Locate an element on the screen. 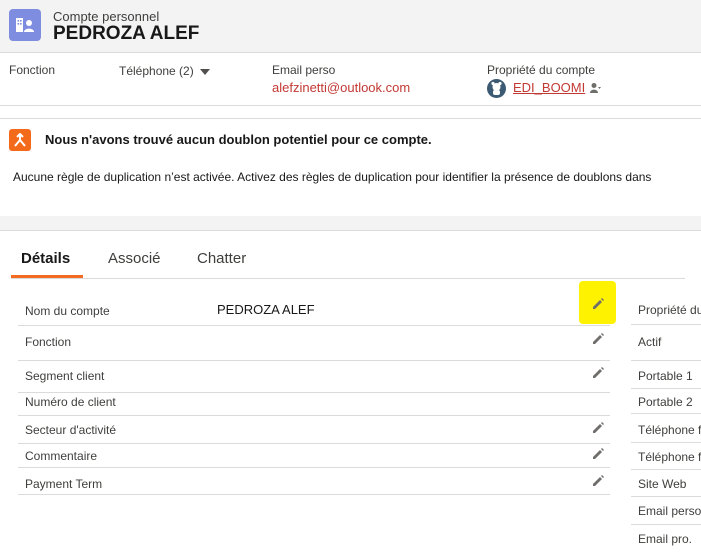  fonction-label: Fonction is located at coordinates (32, 70).